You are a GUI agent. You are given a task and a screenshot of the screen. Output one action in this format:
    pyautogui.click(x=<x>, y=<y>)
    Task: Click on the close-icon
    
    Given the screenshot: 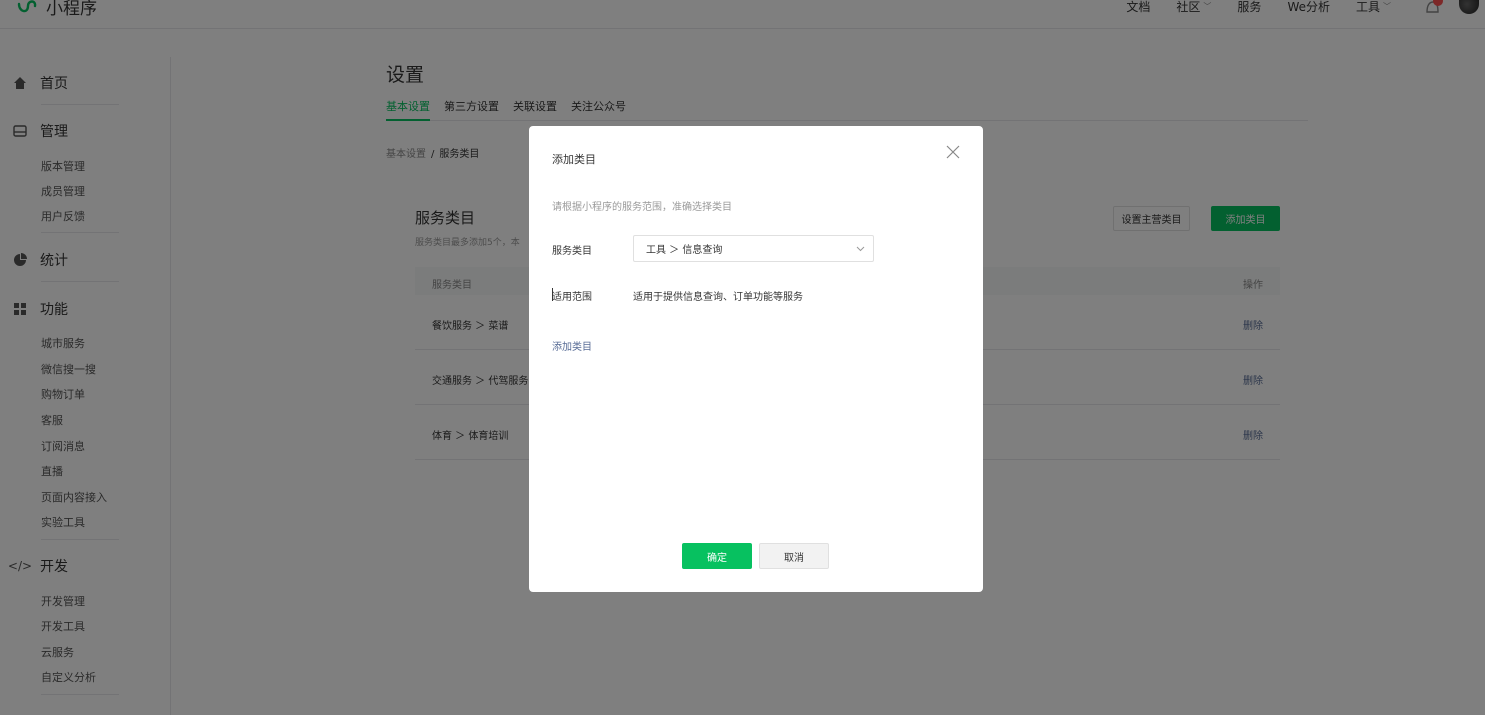 What is the action you would take?
    pyautogui.click(x=953, y=152)
    